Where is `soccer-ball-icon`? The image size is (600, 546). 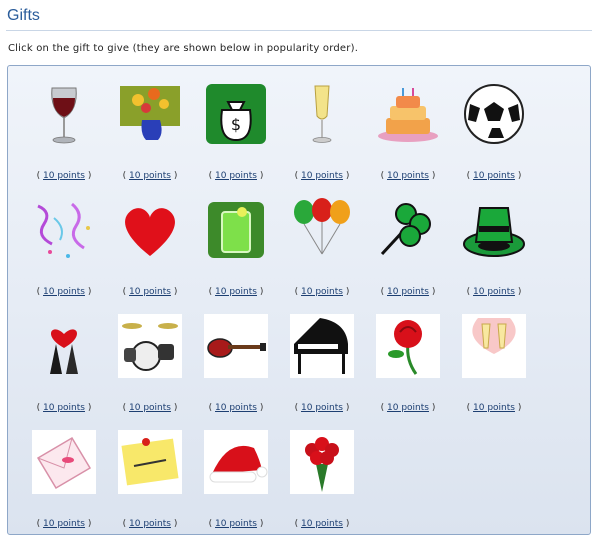
soccer-ball-icon is located at coordinates (494, 114).